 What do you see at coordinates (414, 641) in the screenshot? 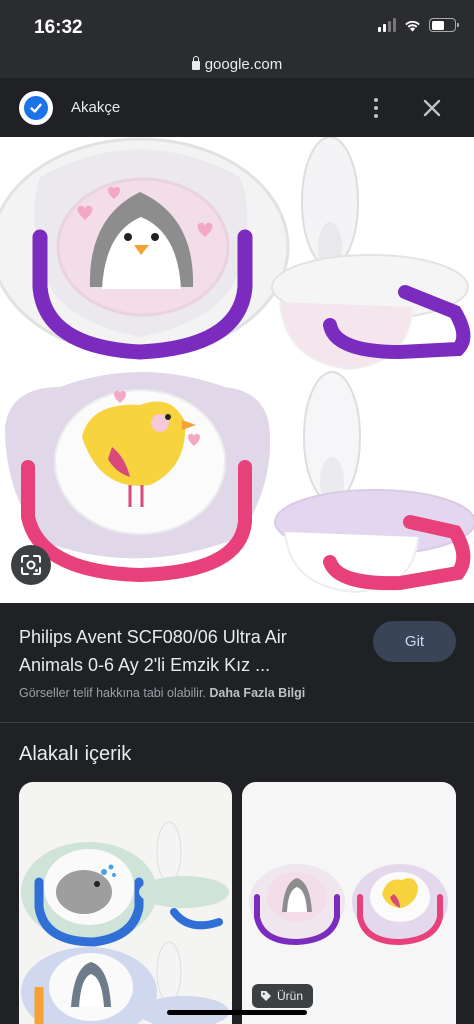
I see `go-button: Git` at bounding box center [414, 641].